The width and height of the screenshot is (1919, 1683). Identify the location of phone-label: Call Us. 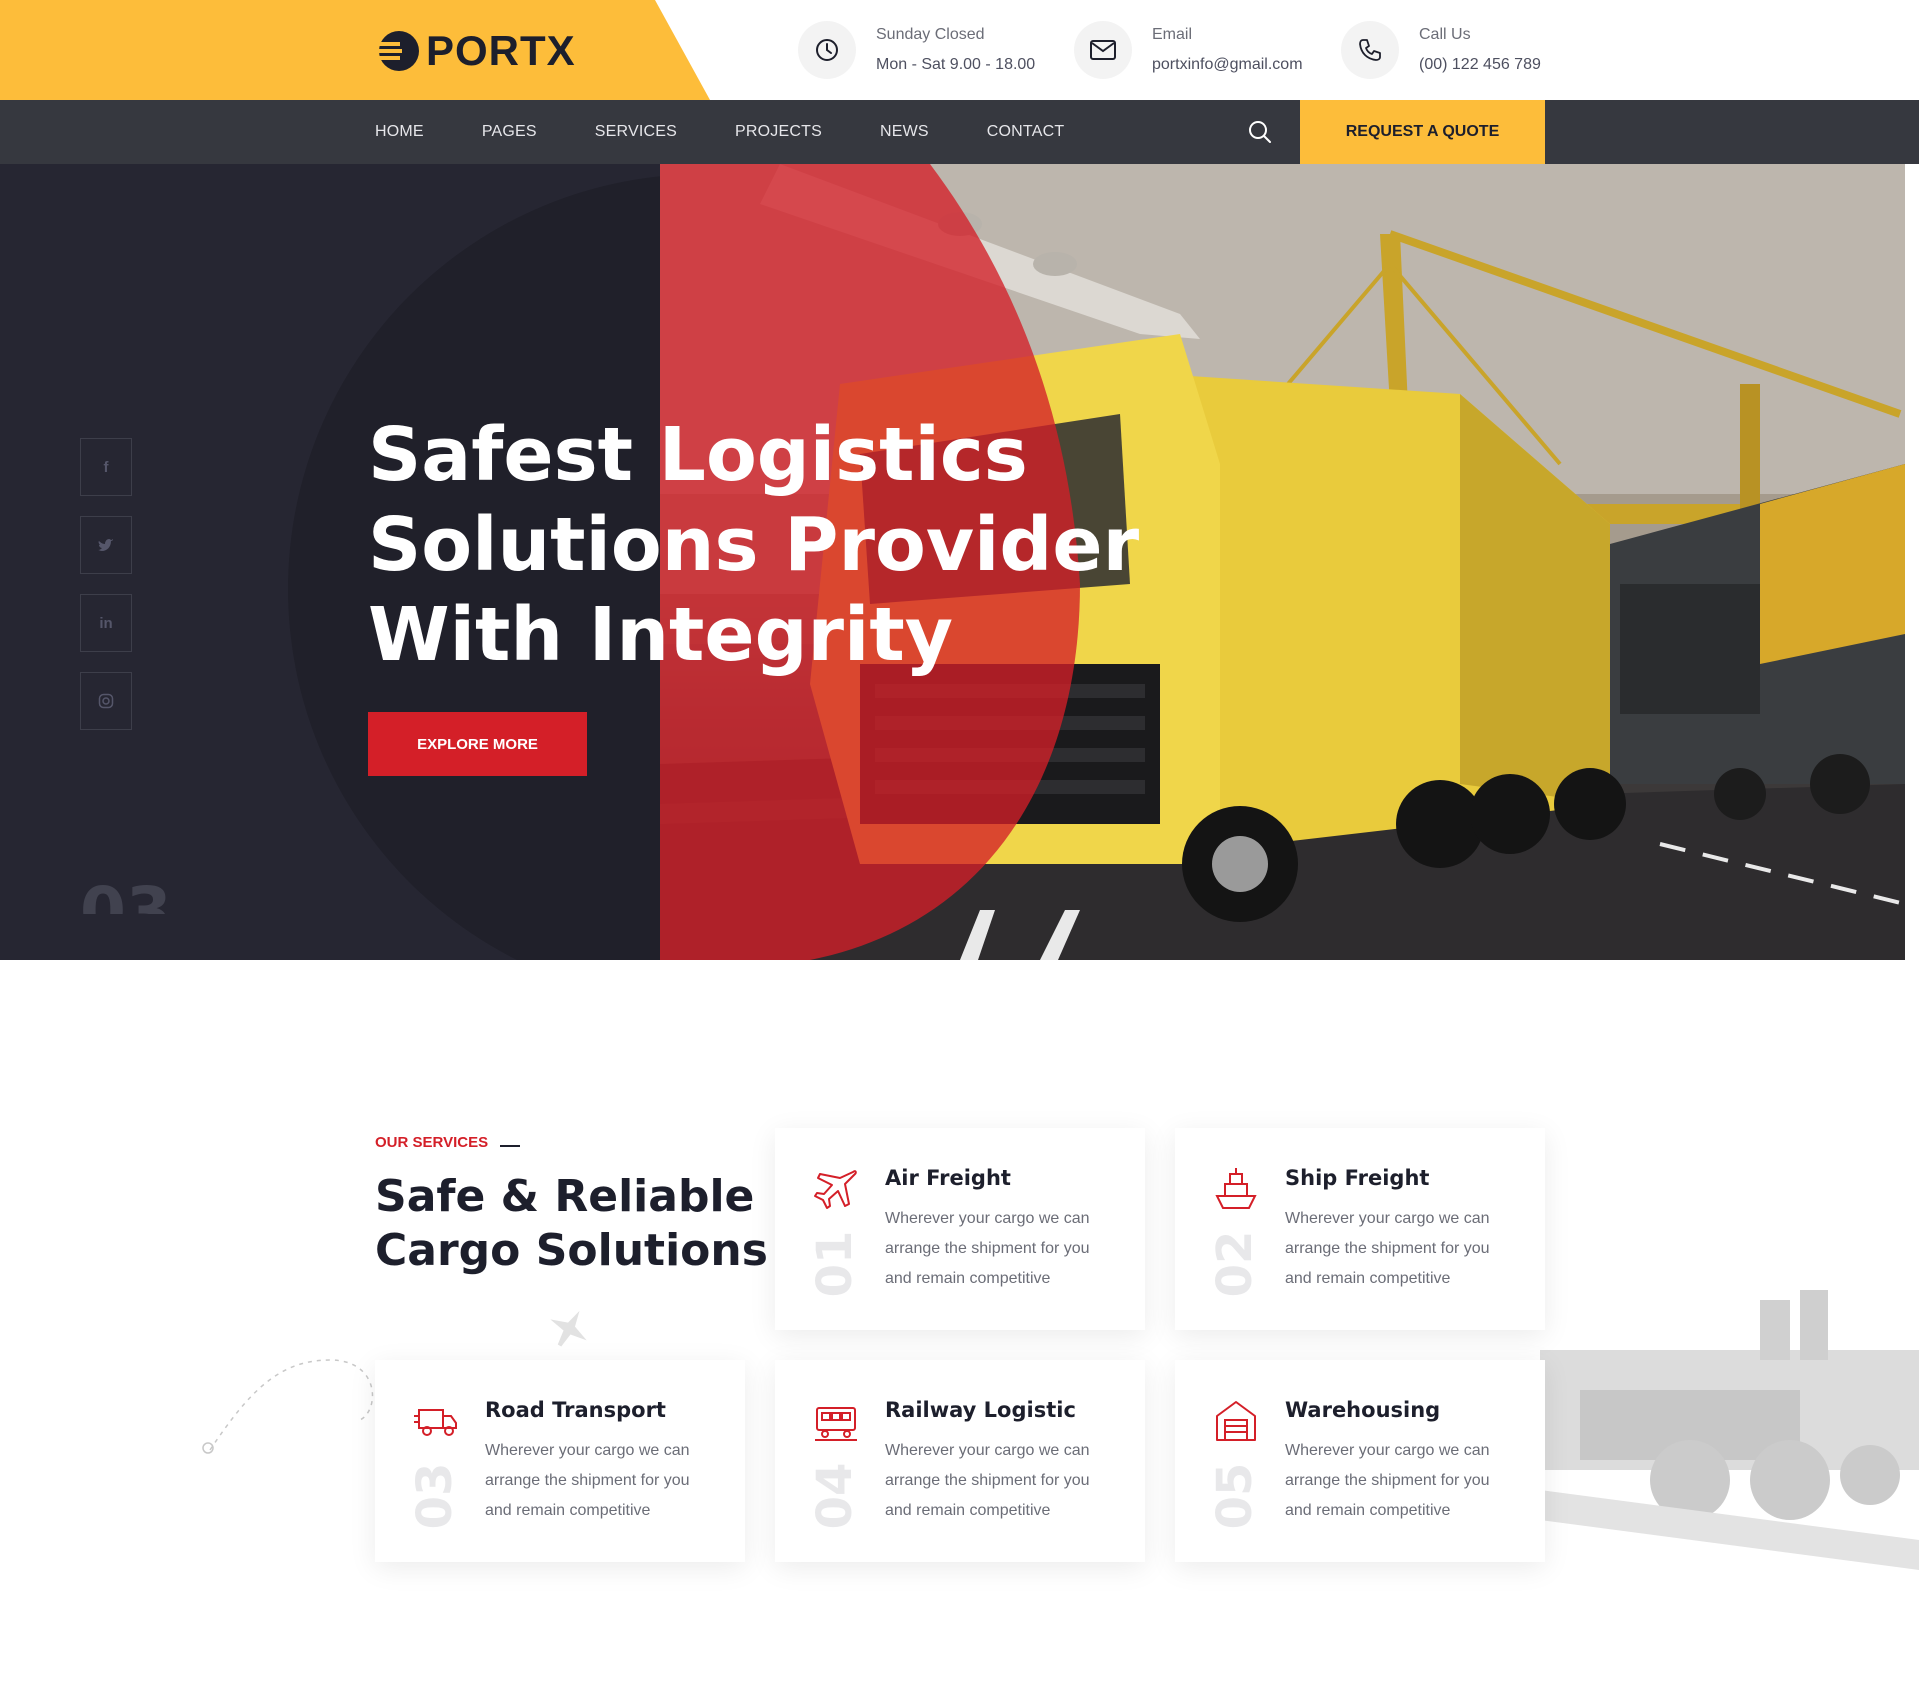
(1445, 34).